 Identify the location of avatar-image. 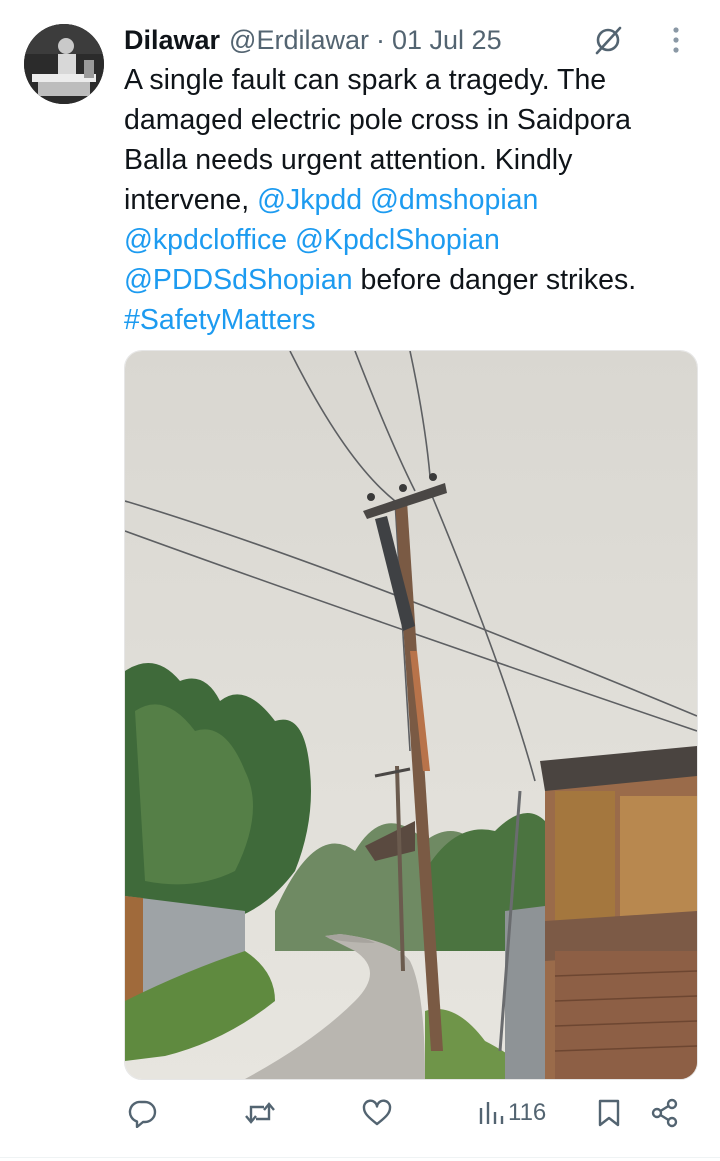
(64, 64).